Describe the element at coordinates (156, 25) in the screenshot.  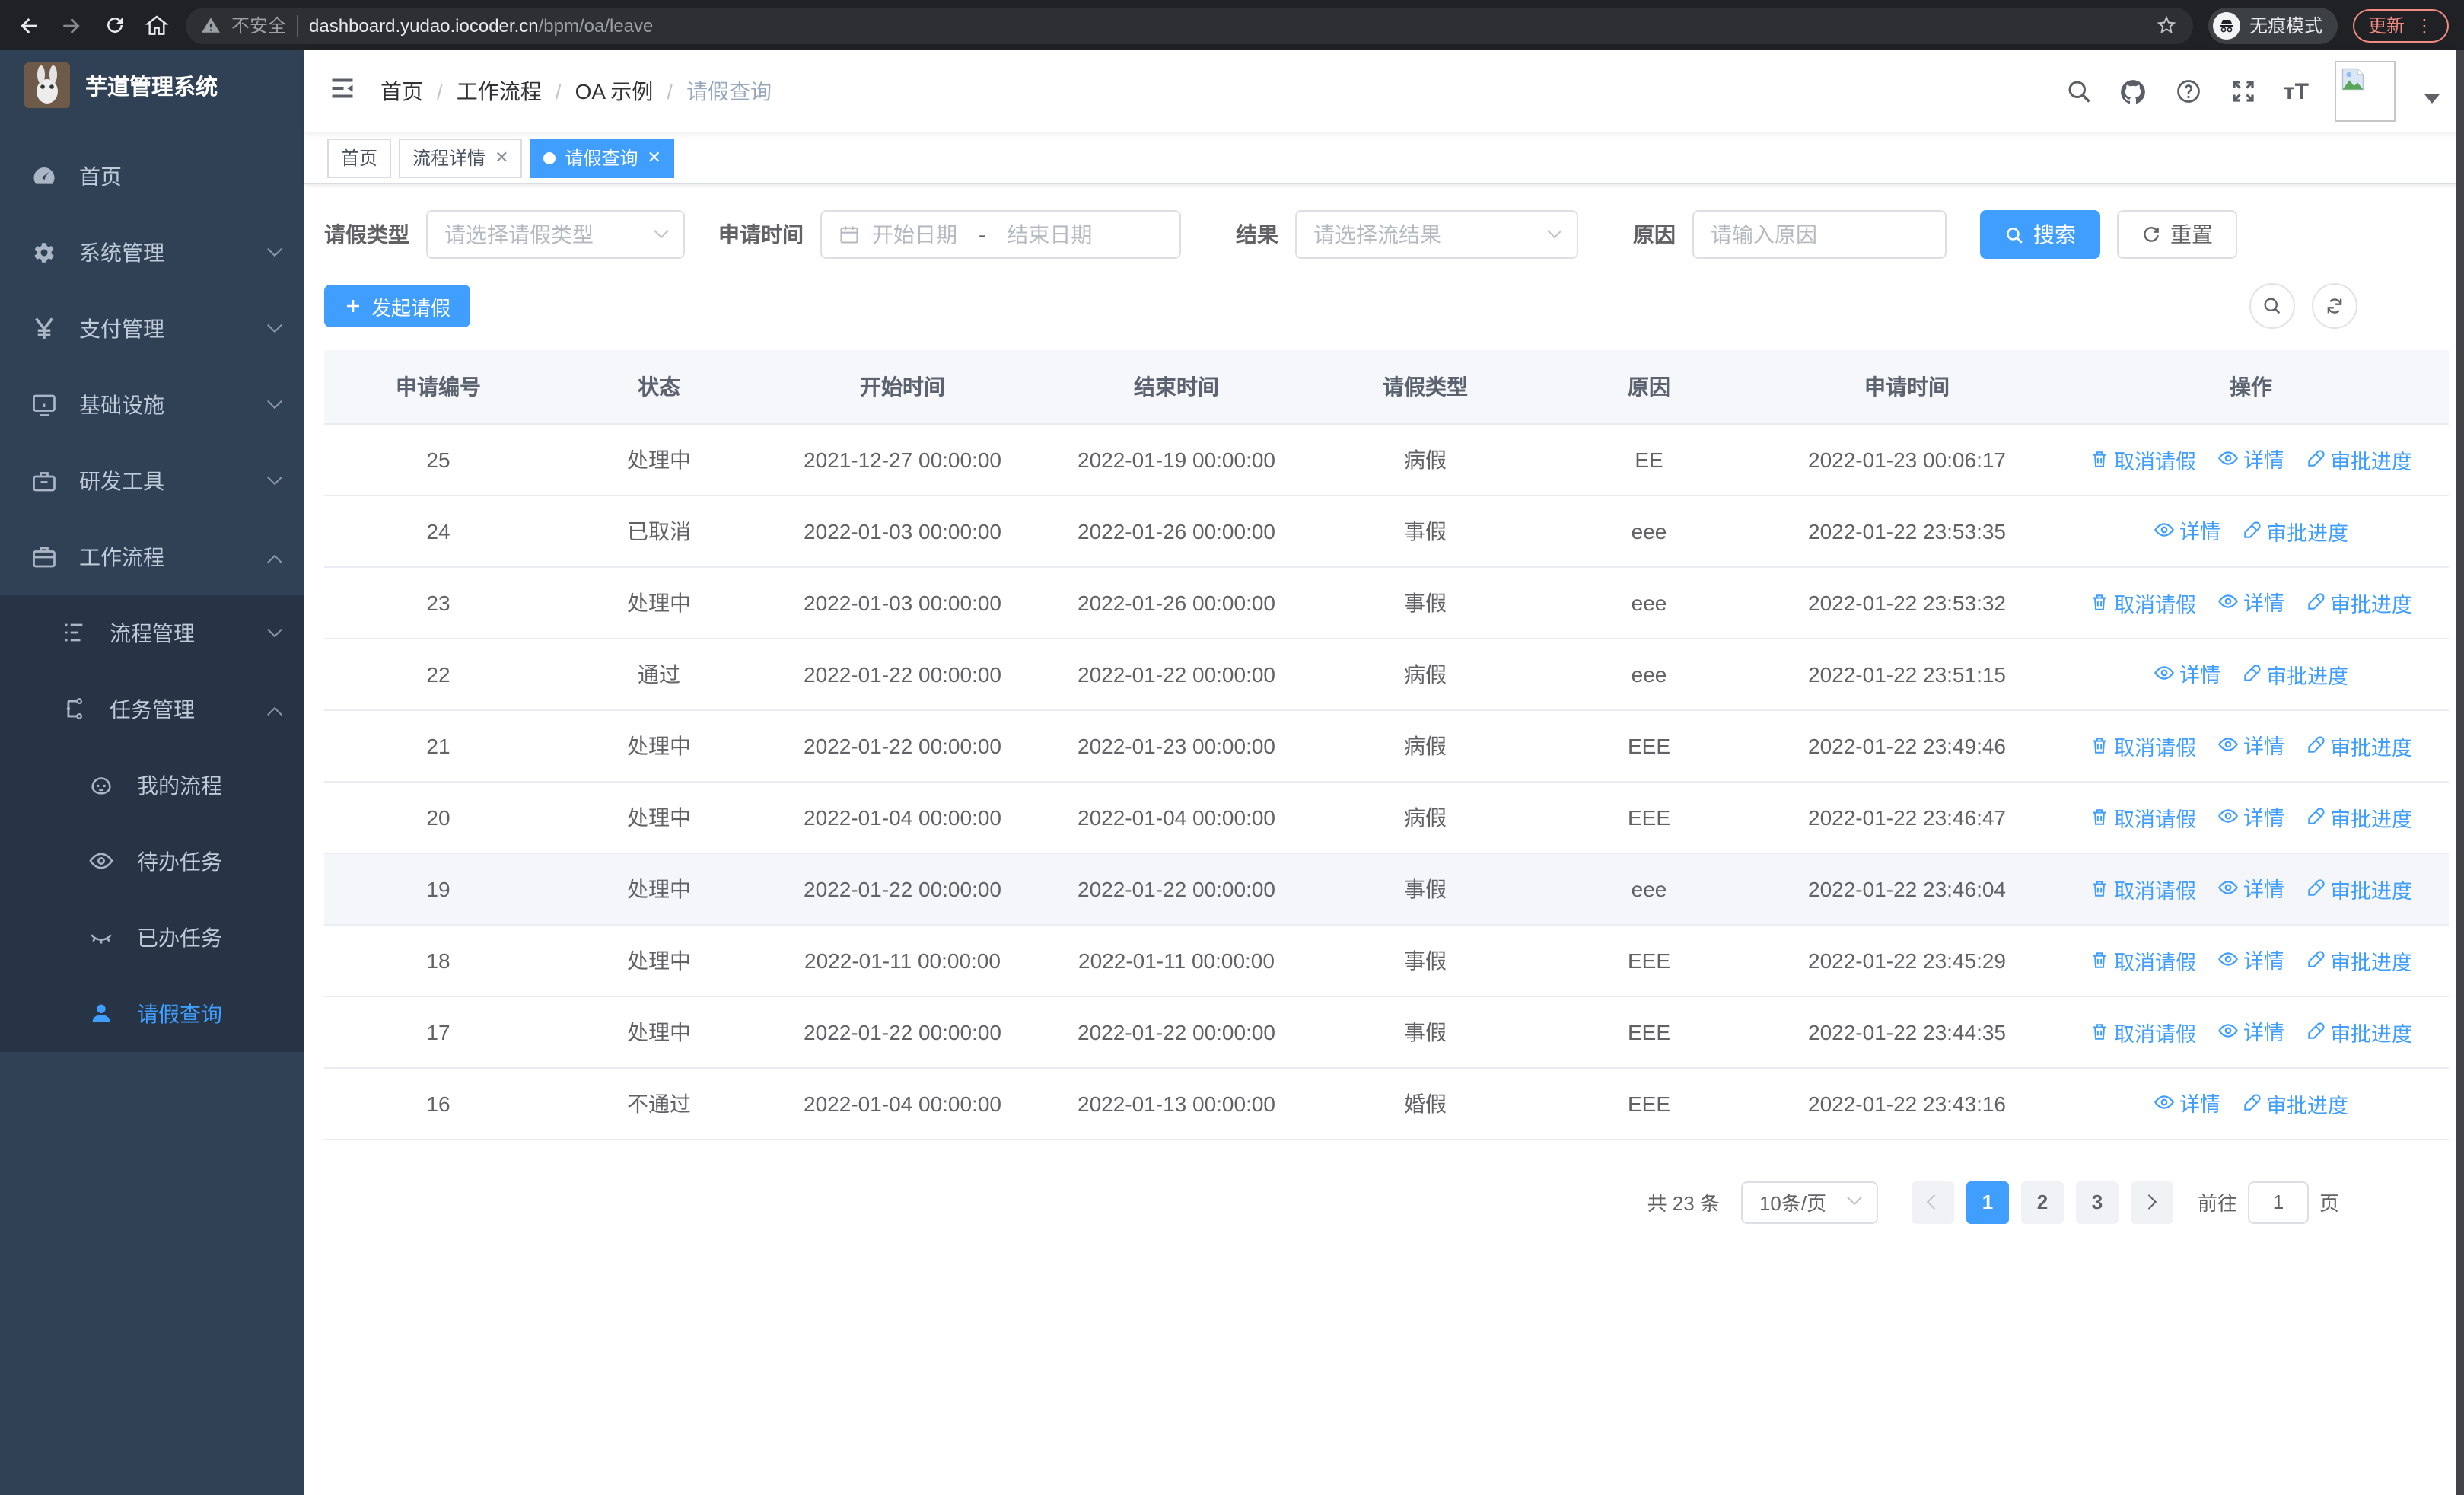
I see `home-icon` at that location.